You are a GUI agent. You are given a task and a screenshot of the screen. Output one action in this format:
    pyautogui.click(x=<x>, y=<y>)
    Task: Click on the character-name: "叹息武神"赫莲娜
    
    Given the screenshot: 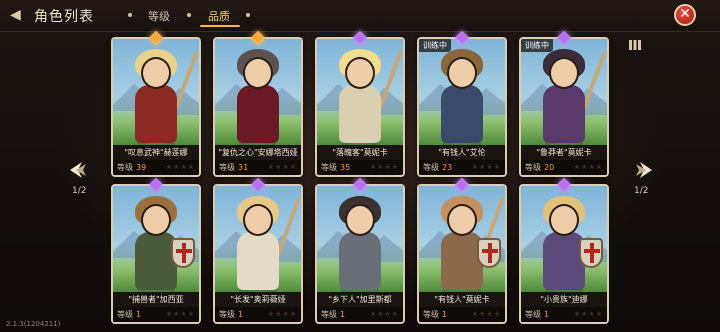 What is the action you would take?
    pyautogui.click(x=156, y=152)
    